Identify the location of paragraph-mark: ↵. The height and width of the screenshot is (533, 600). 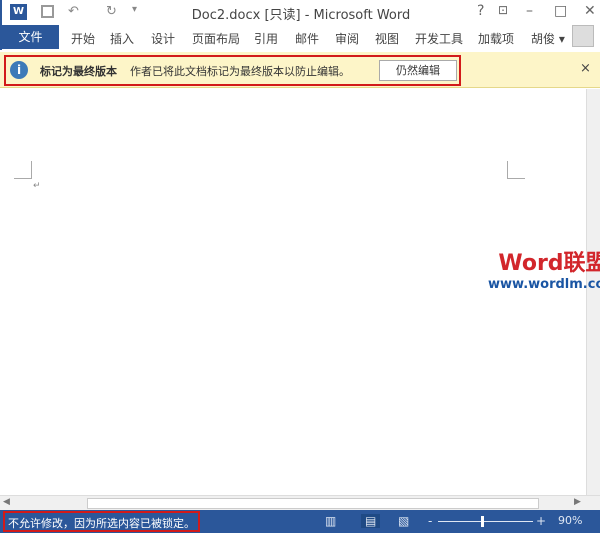
(37, 186).